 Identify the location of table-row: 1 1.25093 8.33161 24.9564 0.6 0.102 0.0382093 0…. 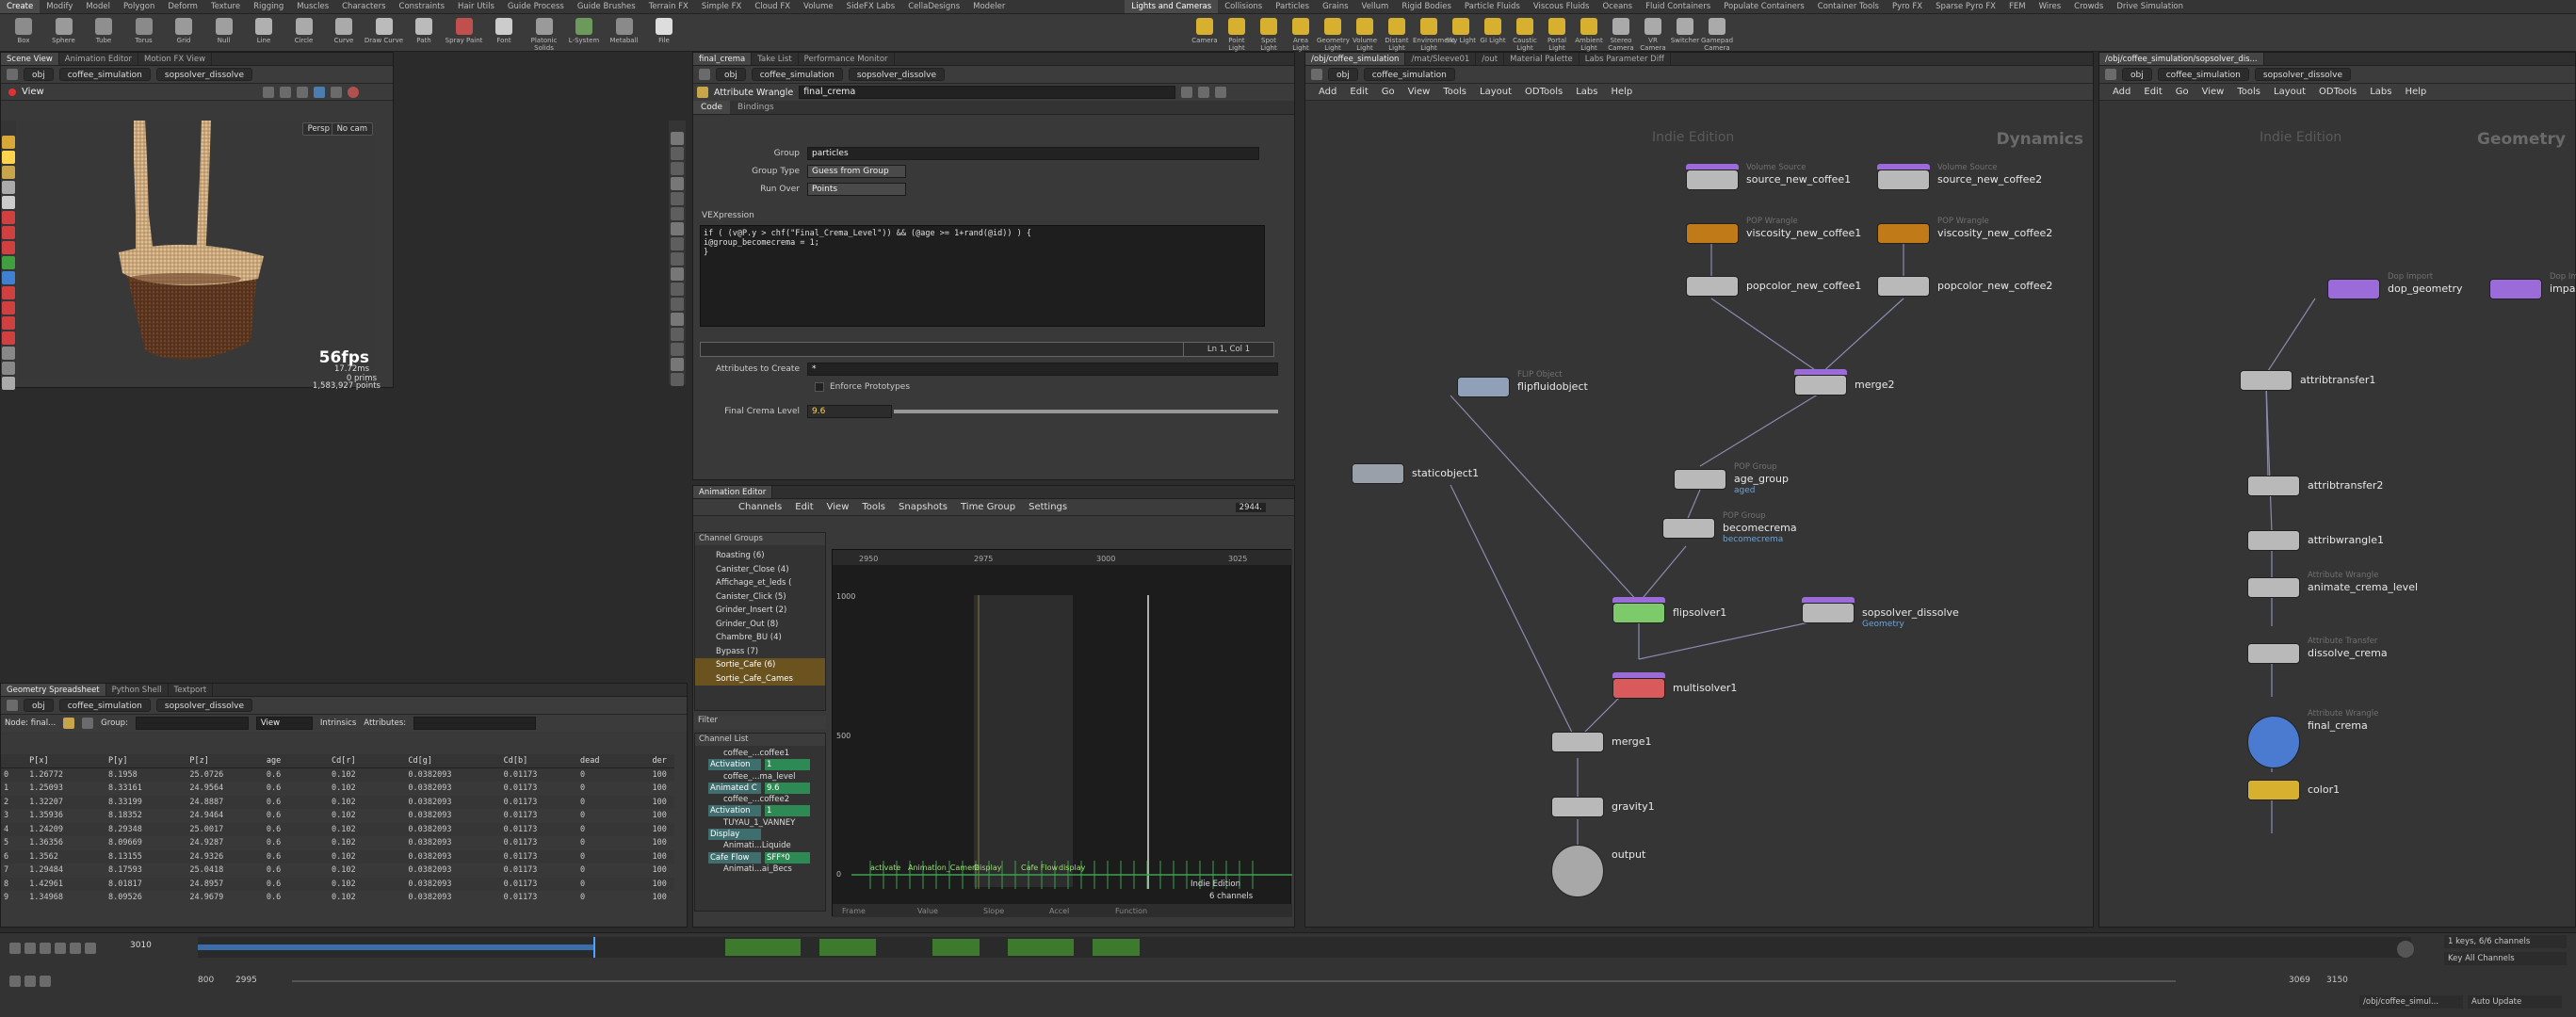
(337, 789).